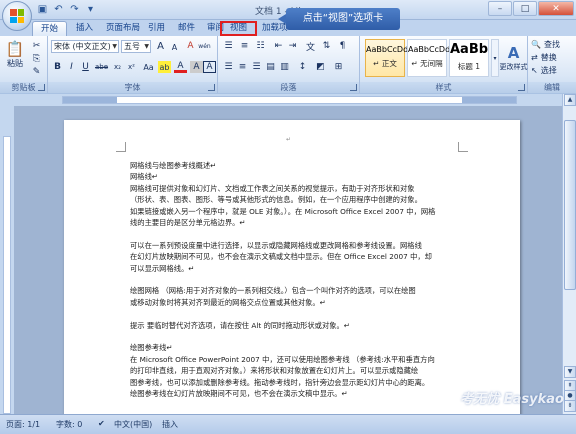  I want to click on justify-icon: ▤, so click(270, 67).